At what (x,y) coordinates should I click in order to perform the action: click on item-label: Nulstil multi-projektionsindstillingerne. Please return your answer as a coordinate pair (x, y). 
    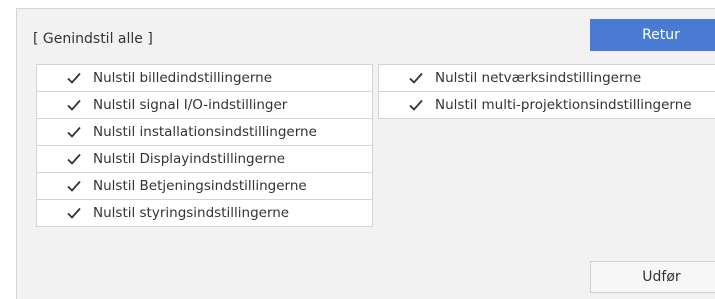
    Looking at the image, I should click on (563, 105).